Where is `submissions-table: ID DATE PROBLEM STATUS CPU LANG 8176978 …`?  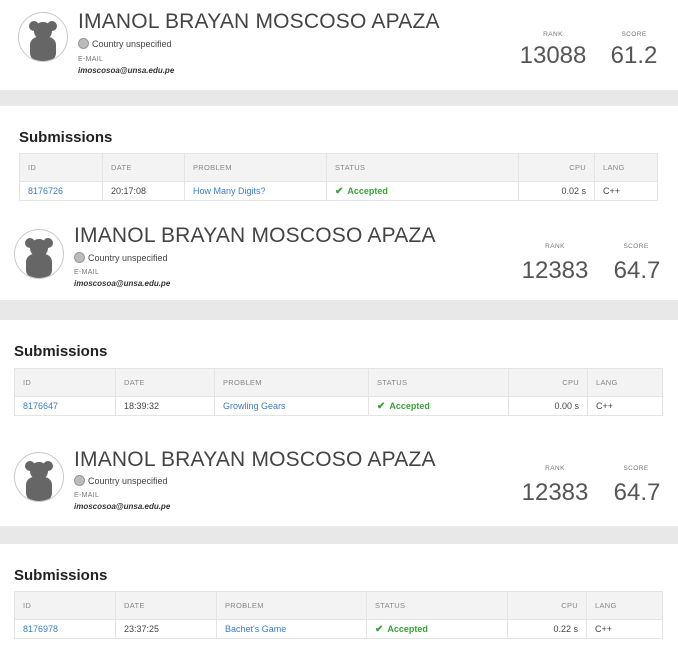 submissions-table: ID DATE PROBLEM STATUS CPU LANG 8176978 … is located at coordinates (338, 615).